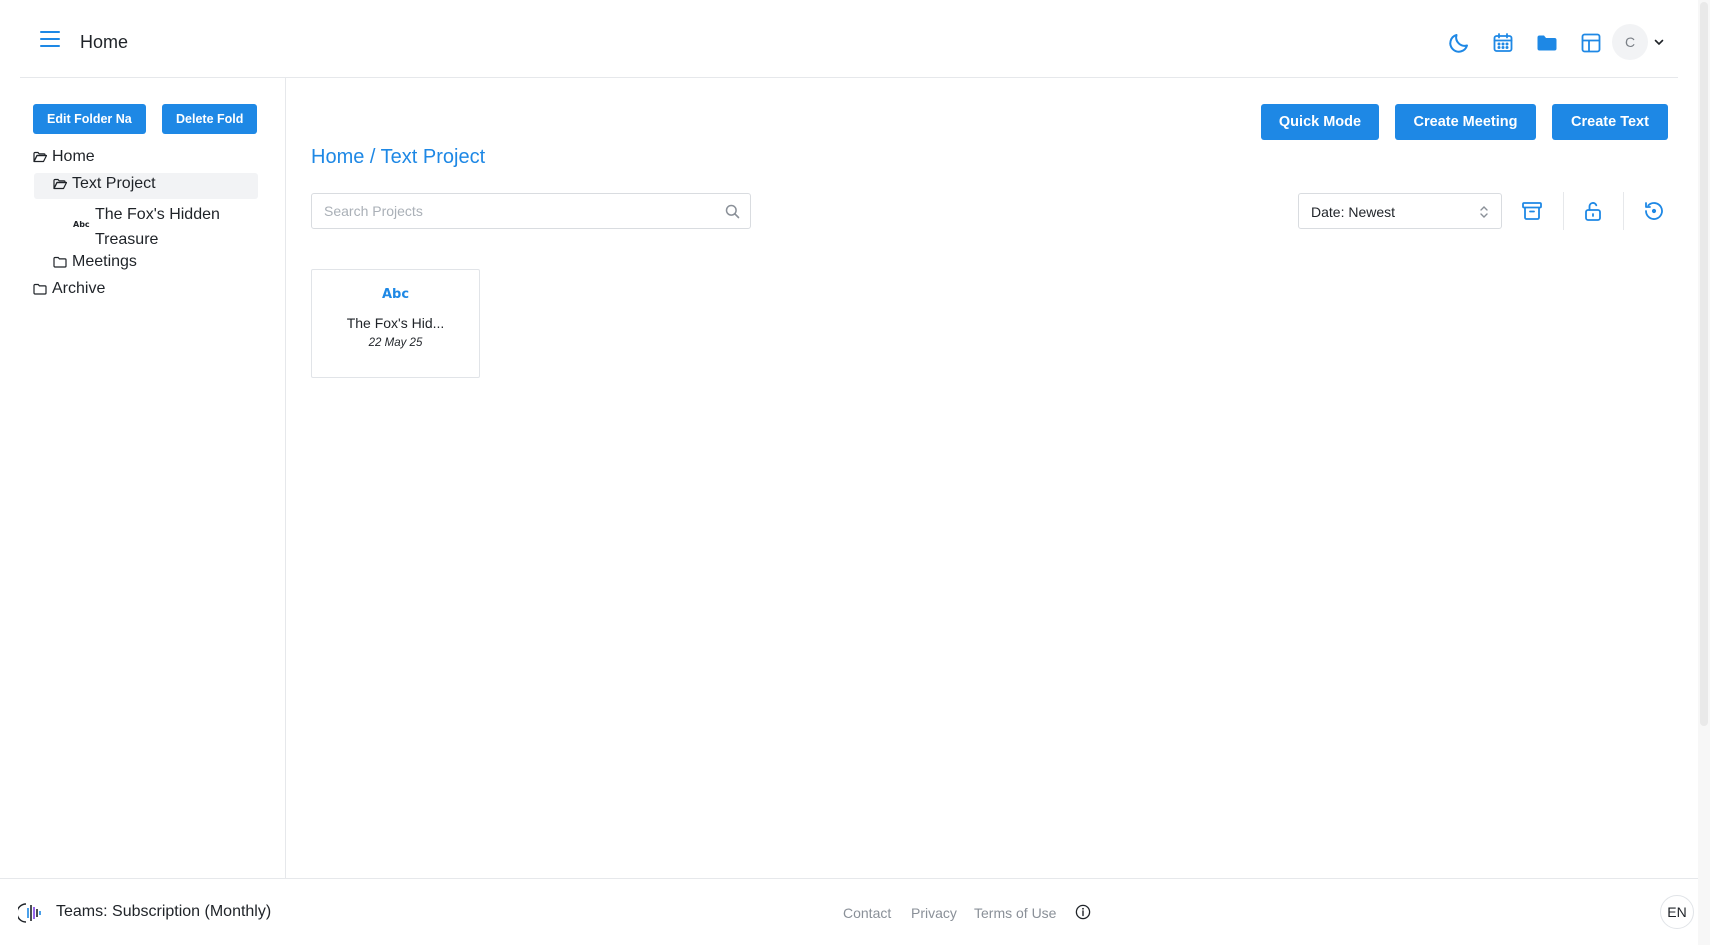 This screenshot has width=1710, height=945. I want to click on scrollbar-thumb, so click(1704, 364).